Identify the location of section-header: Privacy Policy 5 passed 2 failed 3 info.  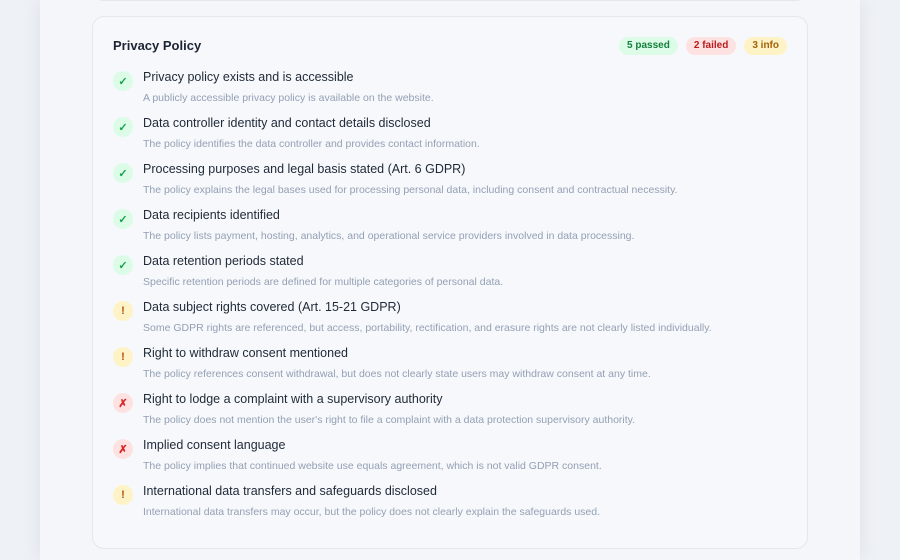
(450, 46).